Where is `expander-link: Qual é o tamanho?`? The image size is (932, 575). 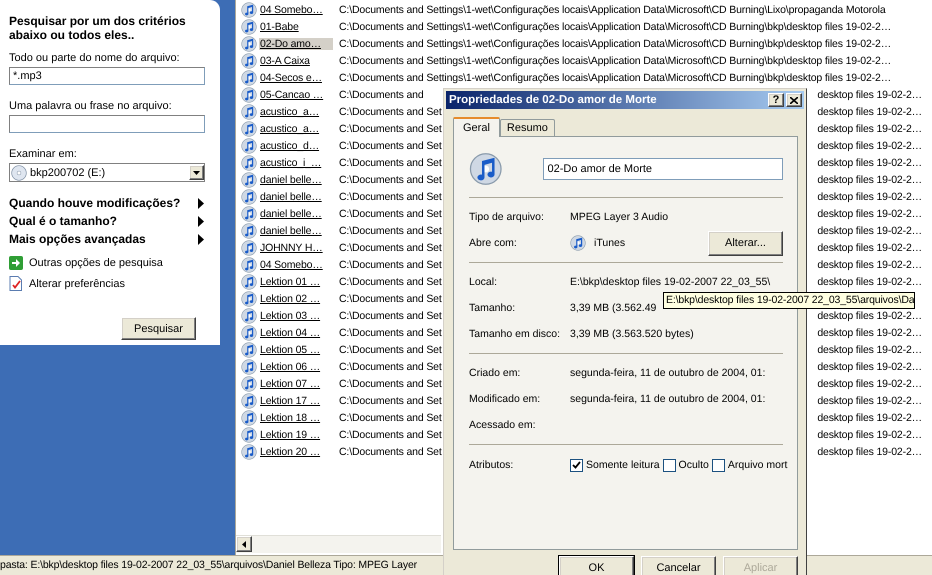
expander-link: Qual é o tamanho? is located at coordinates (63, 221).